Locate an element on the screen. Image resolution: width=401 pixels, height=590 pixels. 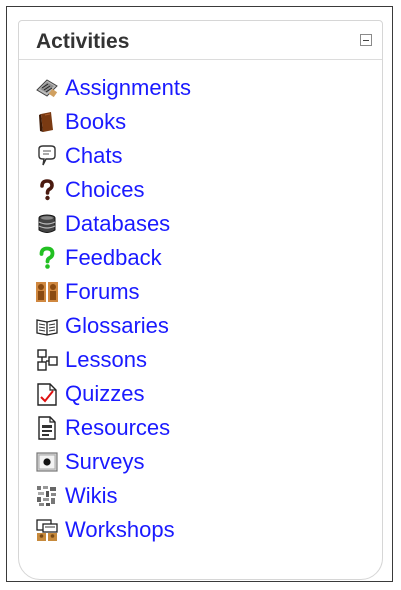
activity-label: Quizzes is located at coordinates (105, 393).